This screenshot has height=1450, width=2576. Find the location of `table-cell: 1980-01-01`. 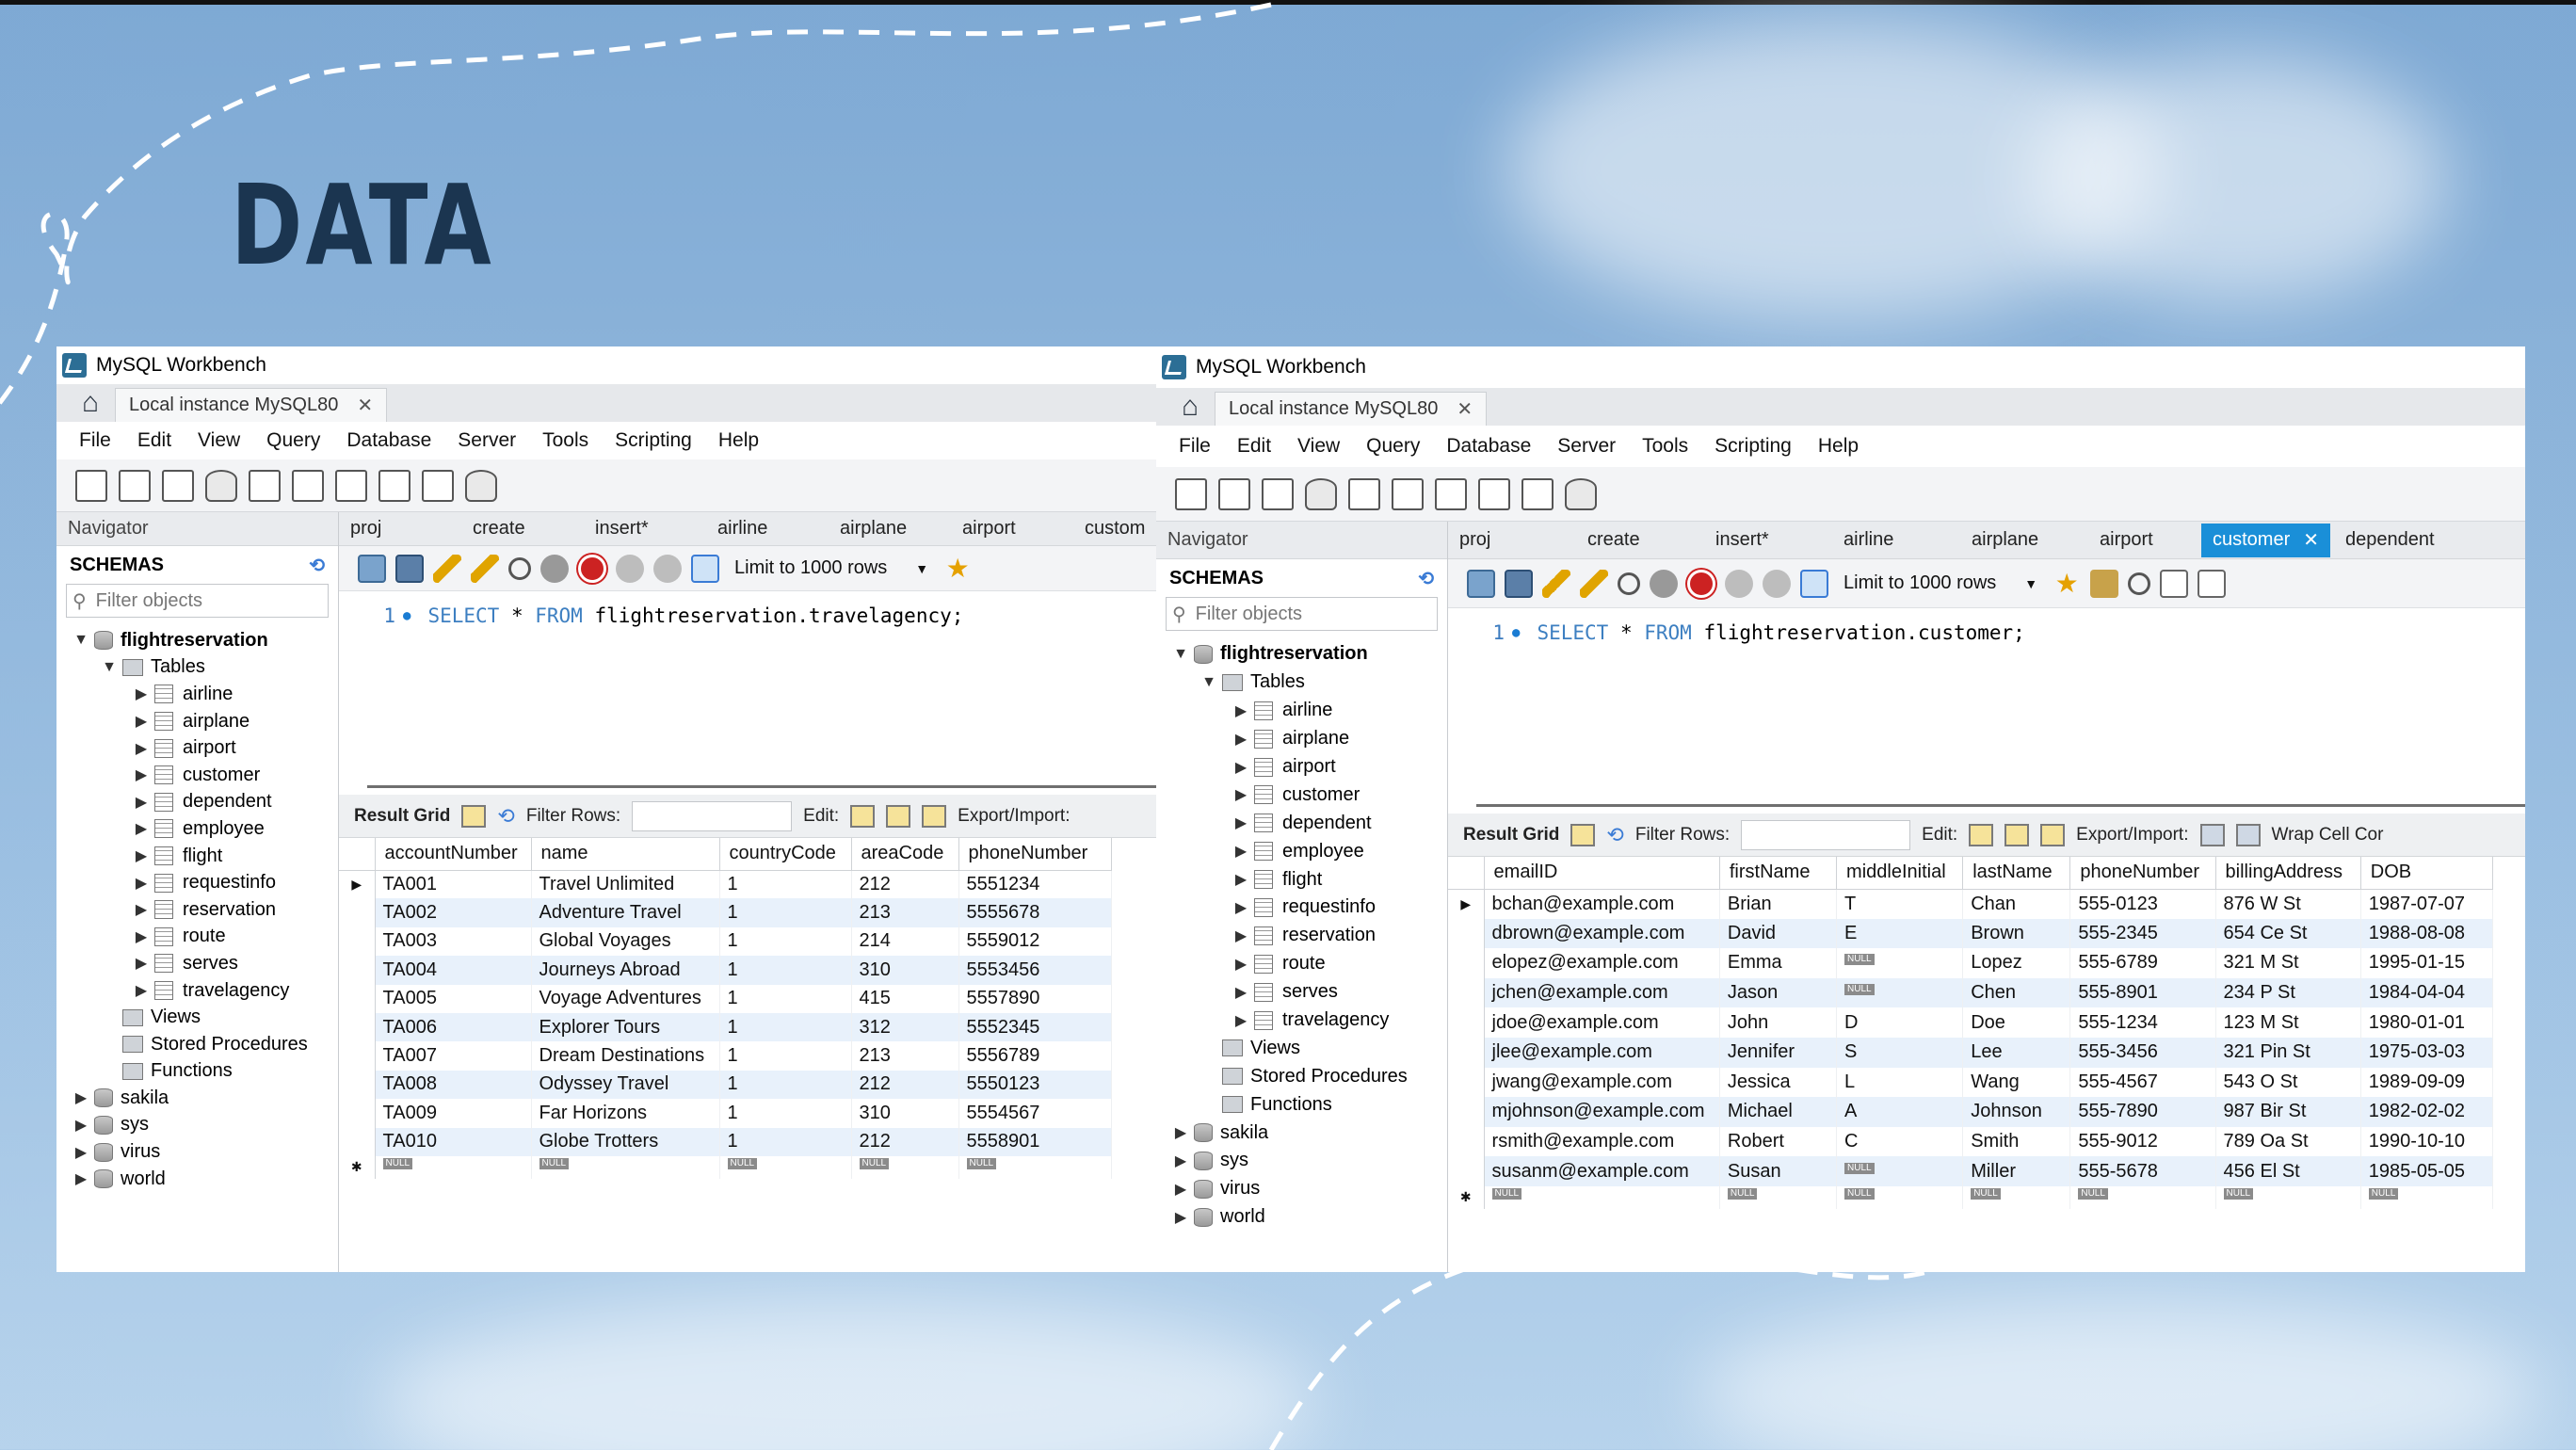

table-cell: 1980-01-01 is located at coordinates (2427, 1022).